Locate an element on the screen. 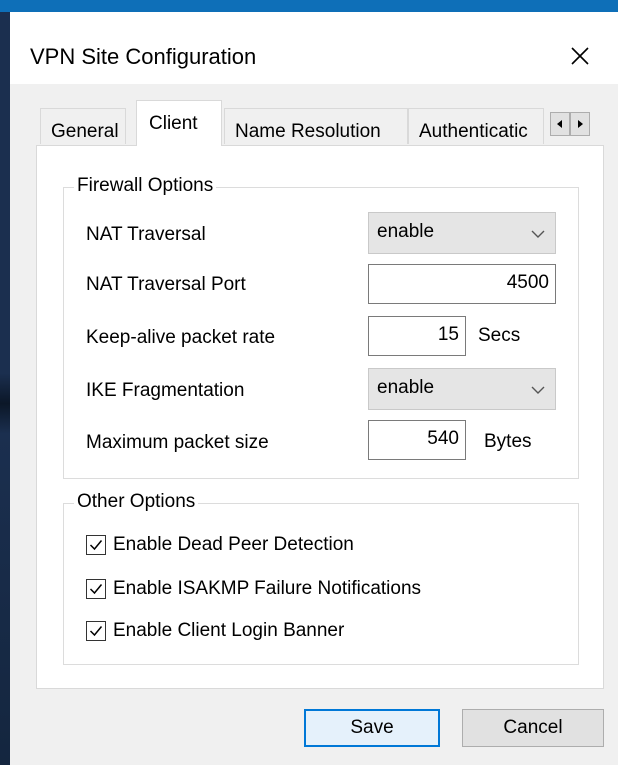  button-label: Save is located at coordinates (372, 727).